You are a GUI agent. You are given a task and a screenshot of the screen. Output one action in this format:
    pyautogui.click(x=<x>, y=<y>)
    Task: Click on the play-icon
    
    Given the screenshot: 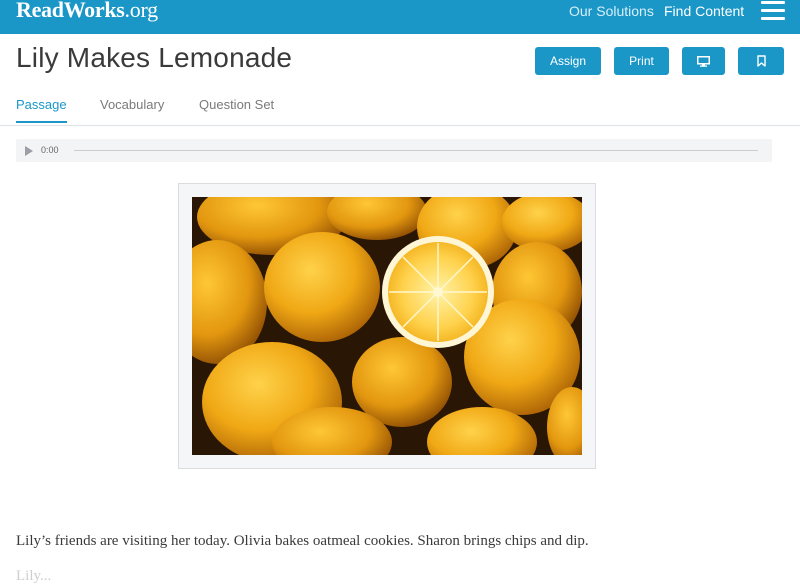 What is the action you would take?
    pyautogui.click(x=29, y=151)
    